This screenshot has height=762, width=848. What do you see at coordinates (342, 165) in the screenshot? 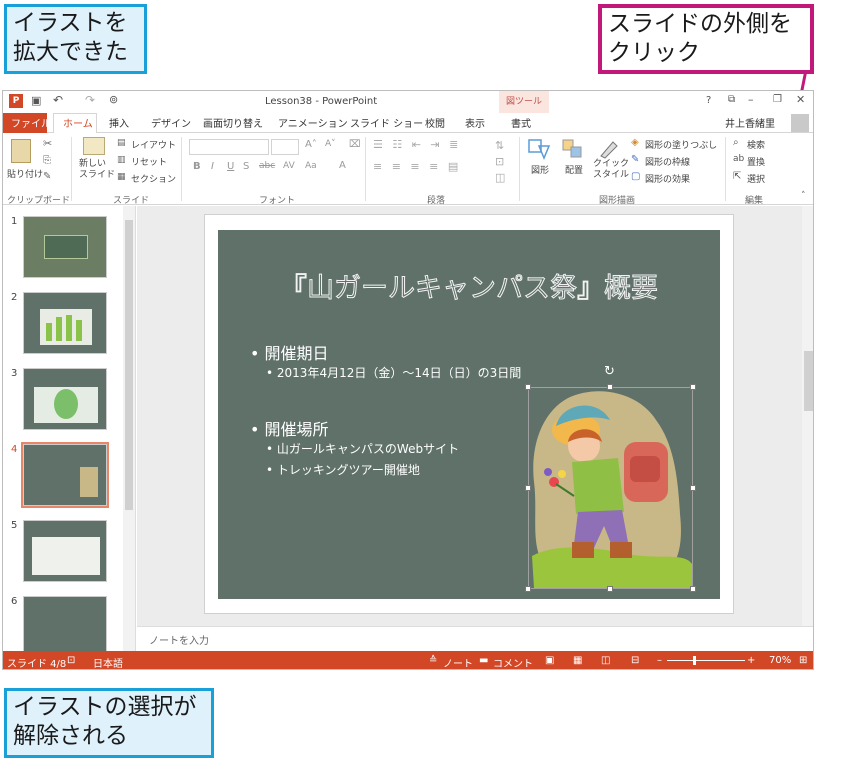
I see `font-color-icon: A` at bounding box center [342, 165].